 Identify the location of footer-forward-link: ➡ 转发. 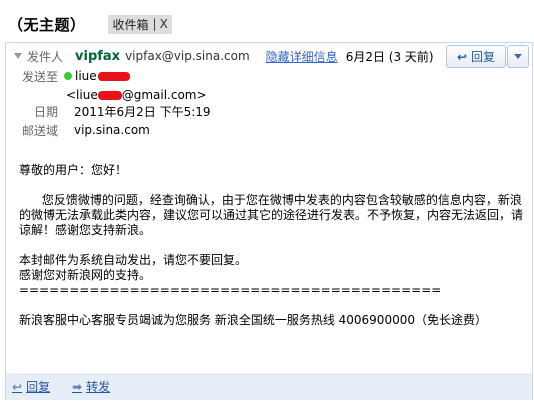
(91, 386).